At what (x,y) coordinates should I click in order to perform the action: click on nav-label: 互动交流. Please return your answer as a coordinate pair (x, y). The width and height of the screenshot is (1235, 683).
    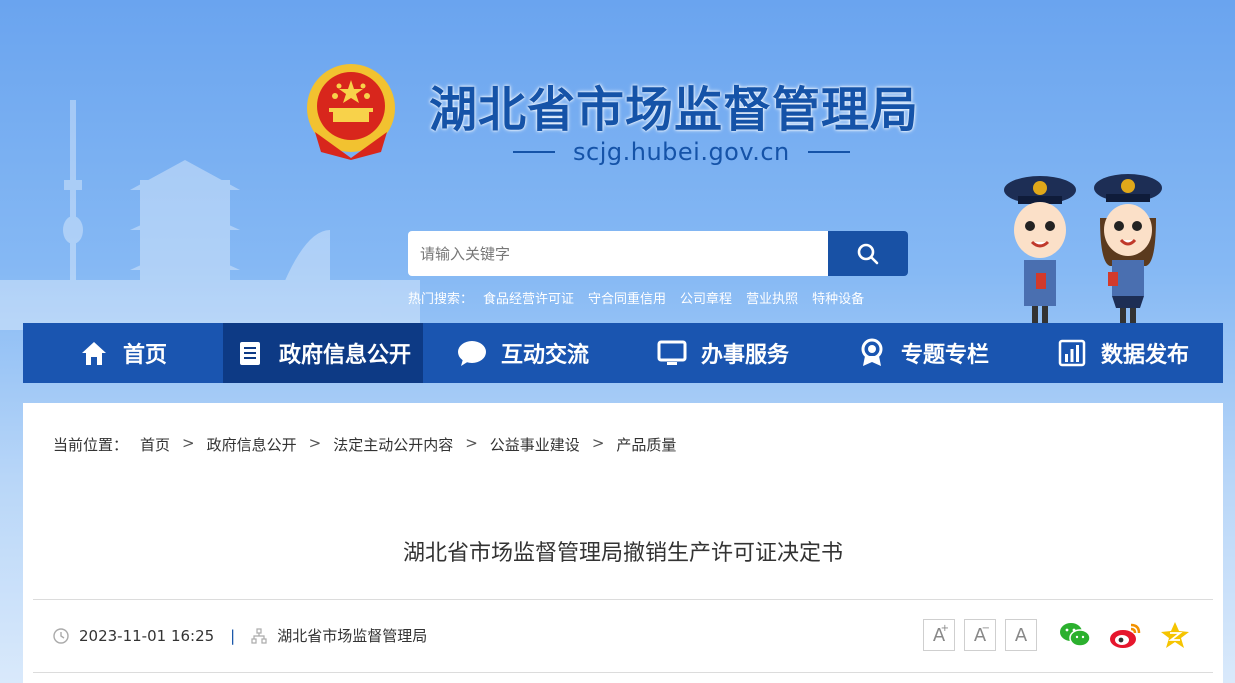
    Looking at the image, I should click on (544, 355).